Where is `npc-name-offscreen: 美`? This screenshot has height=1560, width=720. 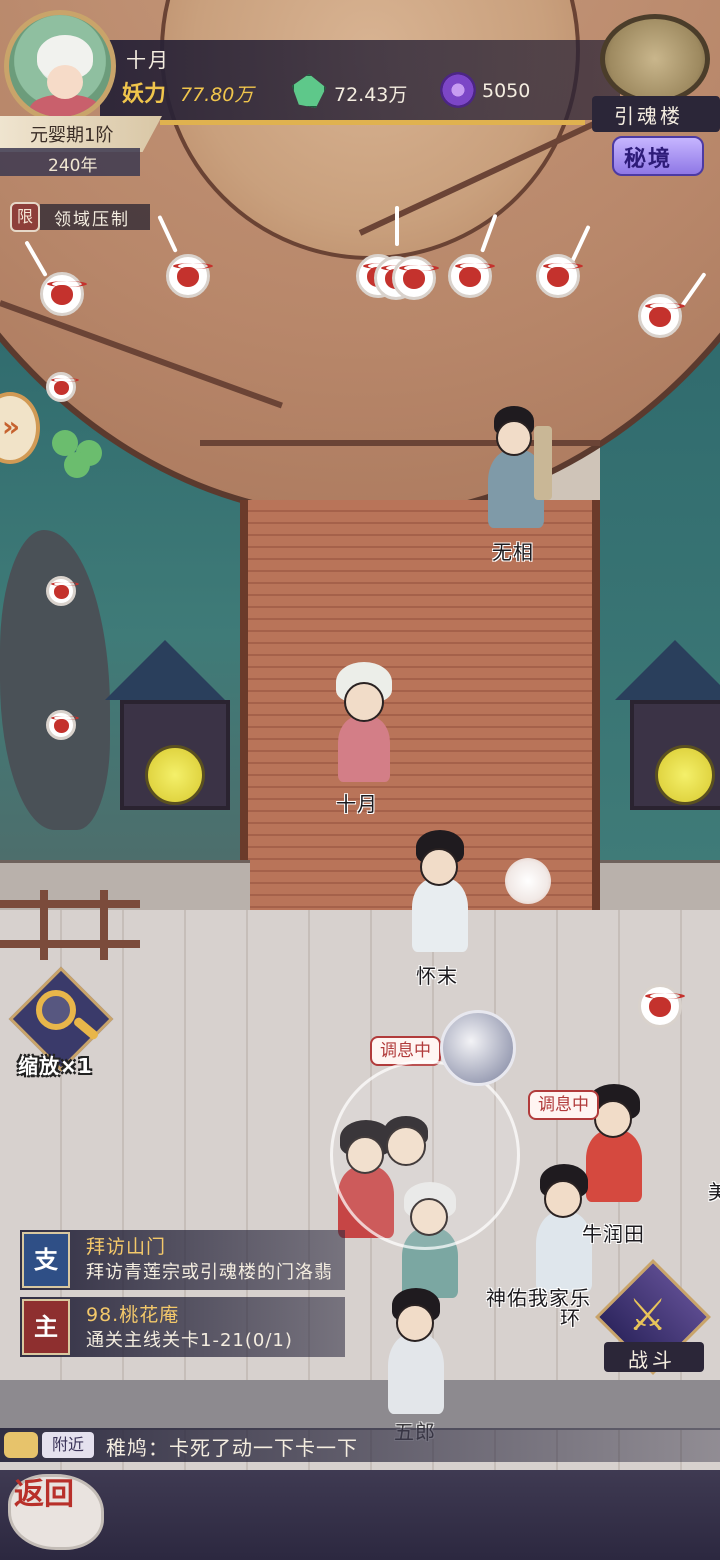 npc-name-offscreen: 美 is located at coordinates (714, 1192).